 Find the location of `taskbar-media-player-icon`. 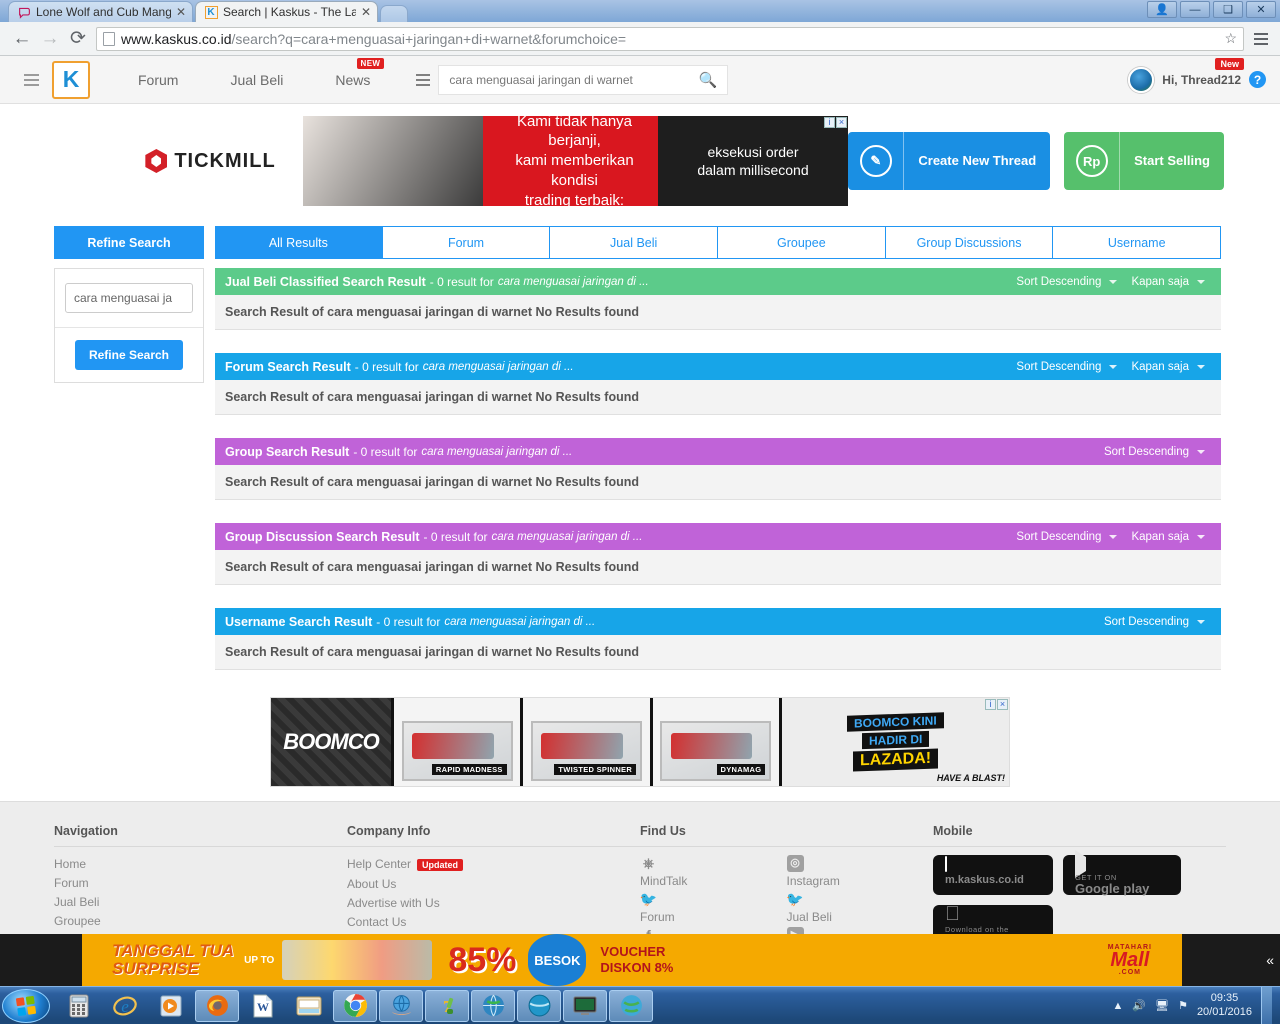

taskbar-media-player-icon is located at coordinates (171, 1006).